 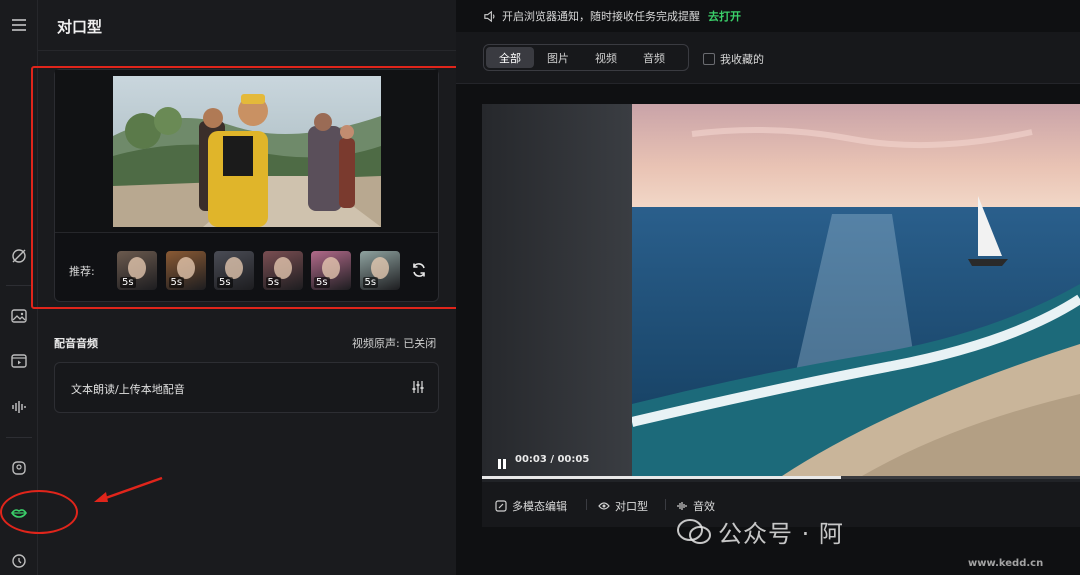 I want to click on dub-audio-title: 配音音频, so click(x=76, y=343).